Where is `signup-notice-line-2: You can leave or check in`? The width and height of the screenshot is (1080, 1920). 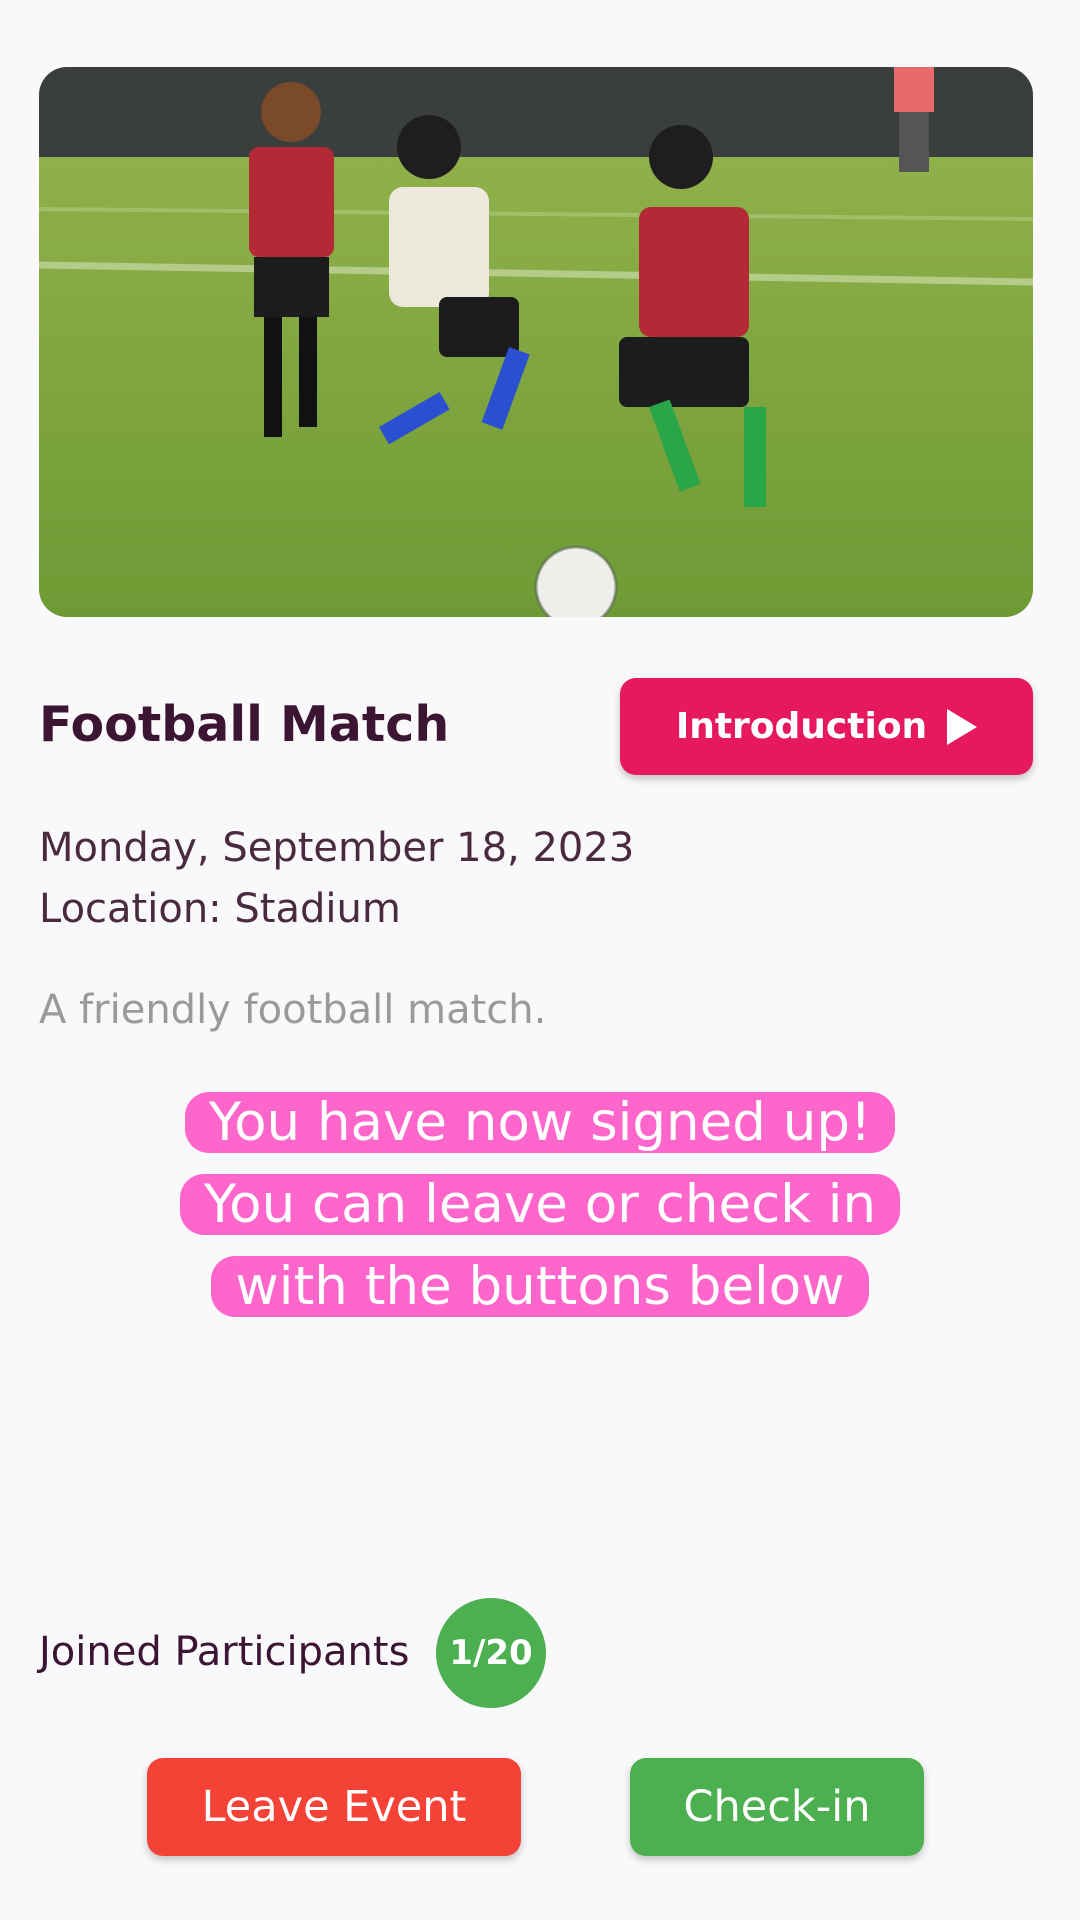 signup-notice-line-2: You can leave or check in is located at coordinates (540, 1204).